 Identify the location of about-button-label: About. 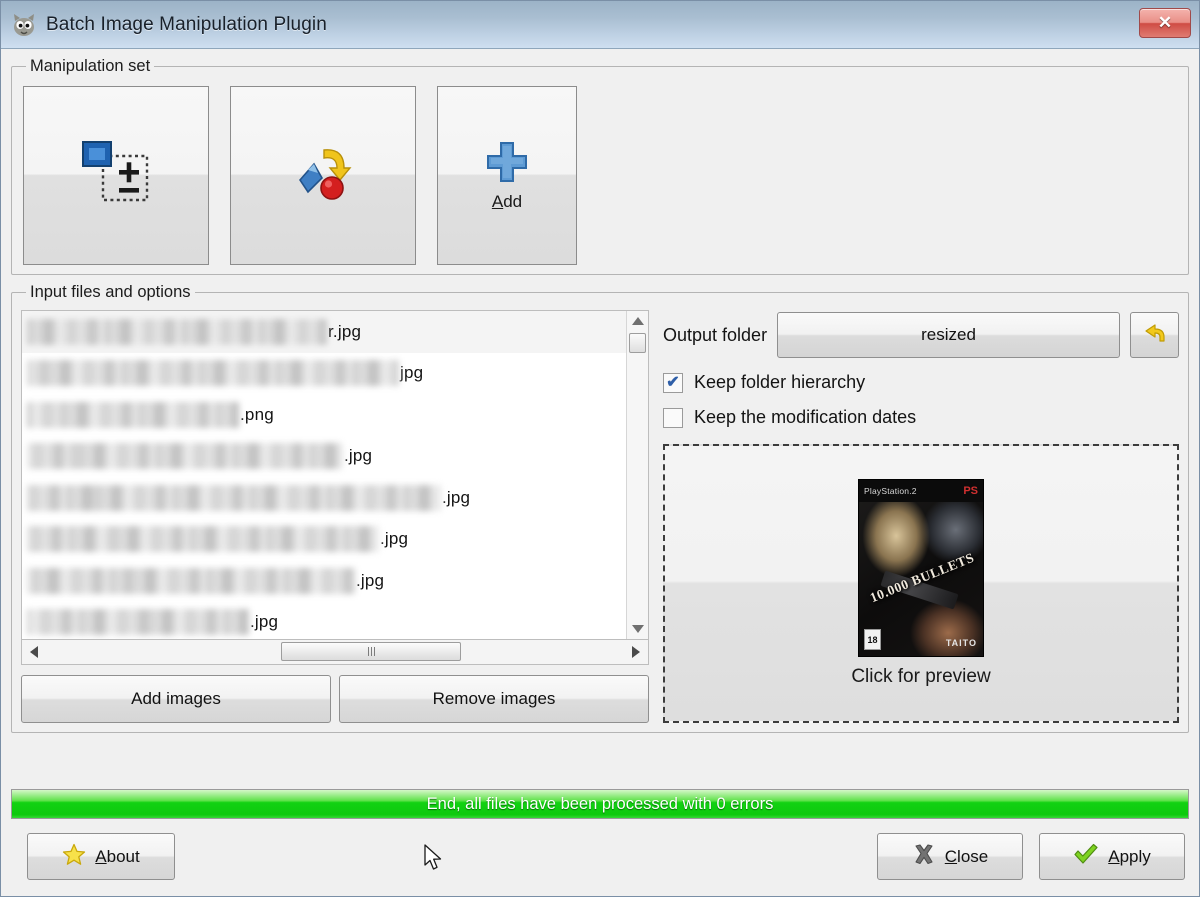
(117, 856).